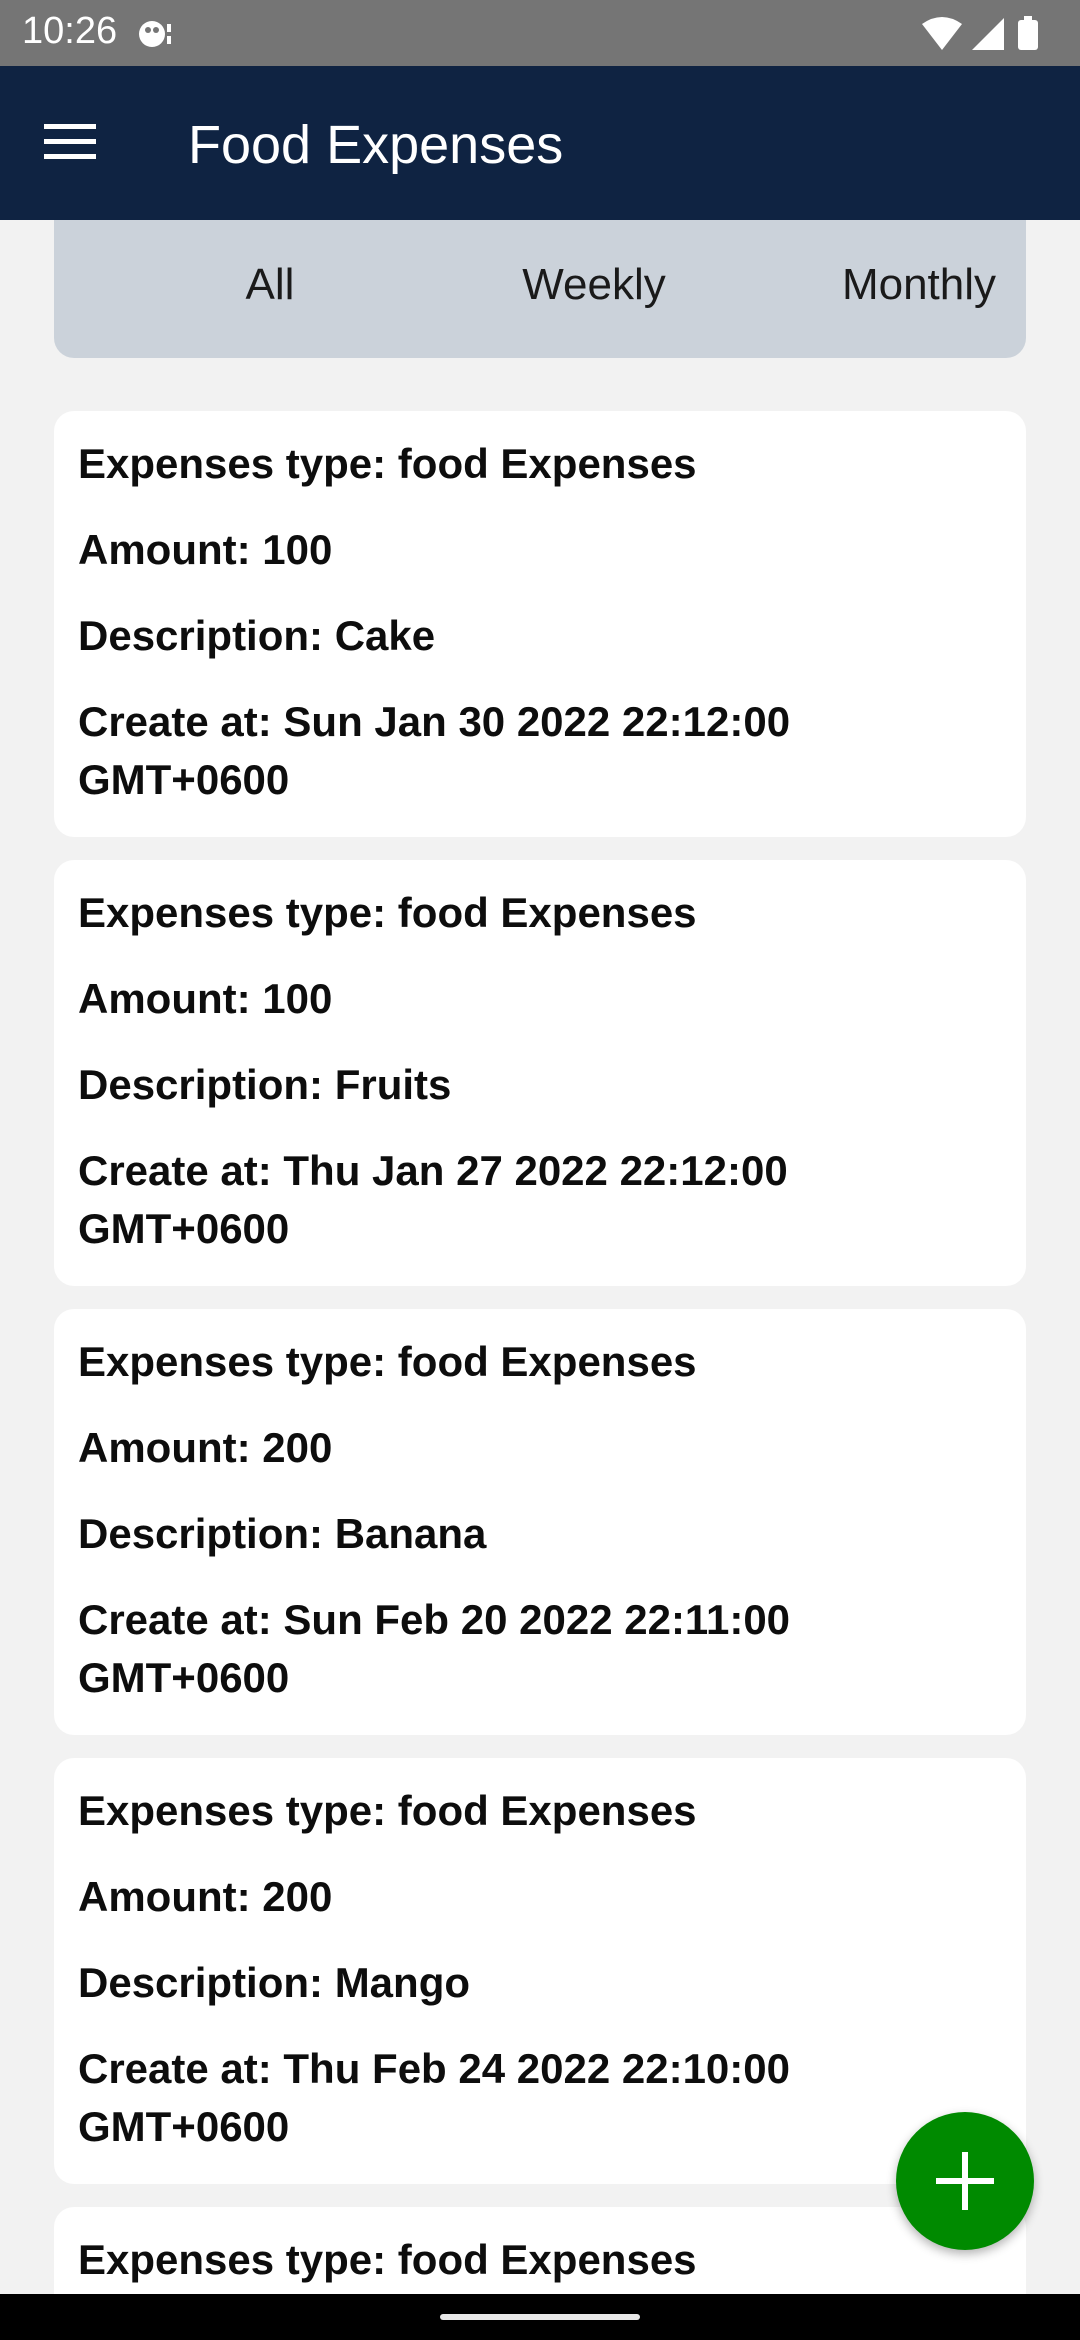 The image size is (1080, 2340). Describe the element at coordinates (71, 142) in the screenshot. I see `menu-icon` at that location.